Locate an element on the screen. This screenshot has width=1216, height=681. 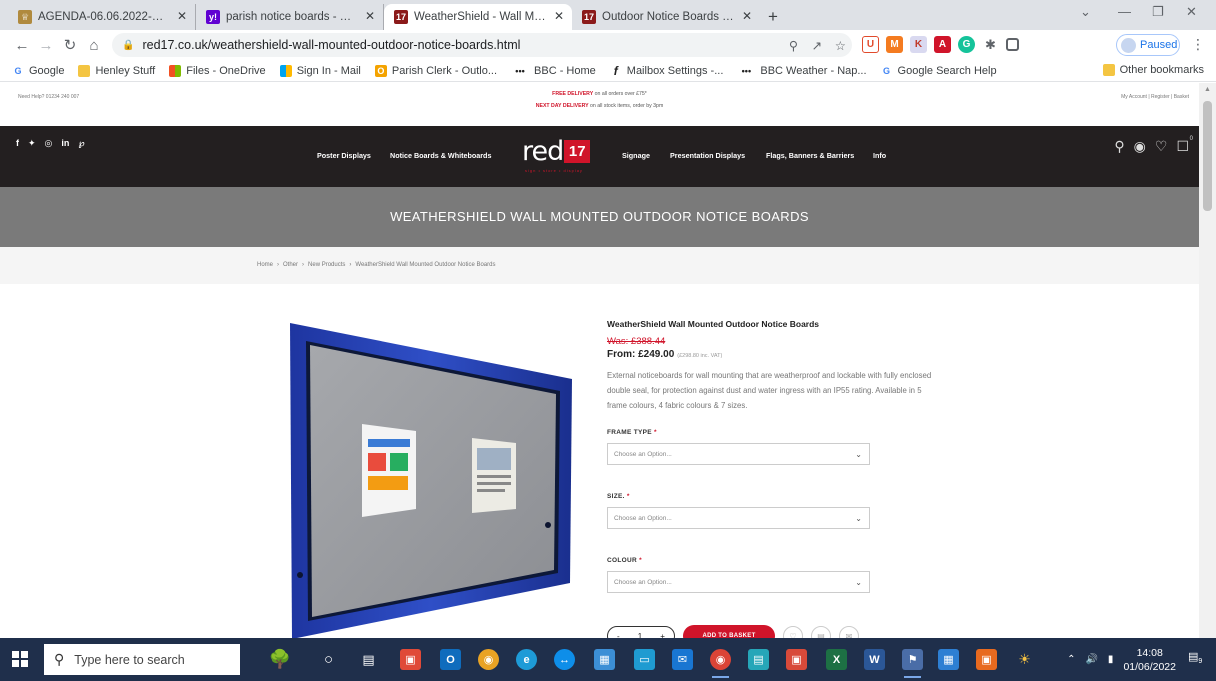
browser-tab-yahoo: y! parish notice boards - Yahoo Sea ✕ is located at coordinates (290, 17).